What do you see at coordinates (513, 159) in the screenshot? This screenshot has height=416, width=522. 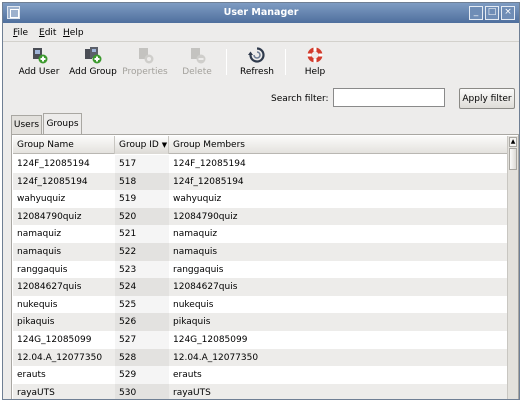 I see `scrollbar-thumb` at bounding box center [513, 159].